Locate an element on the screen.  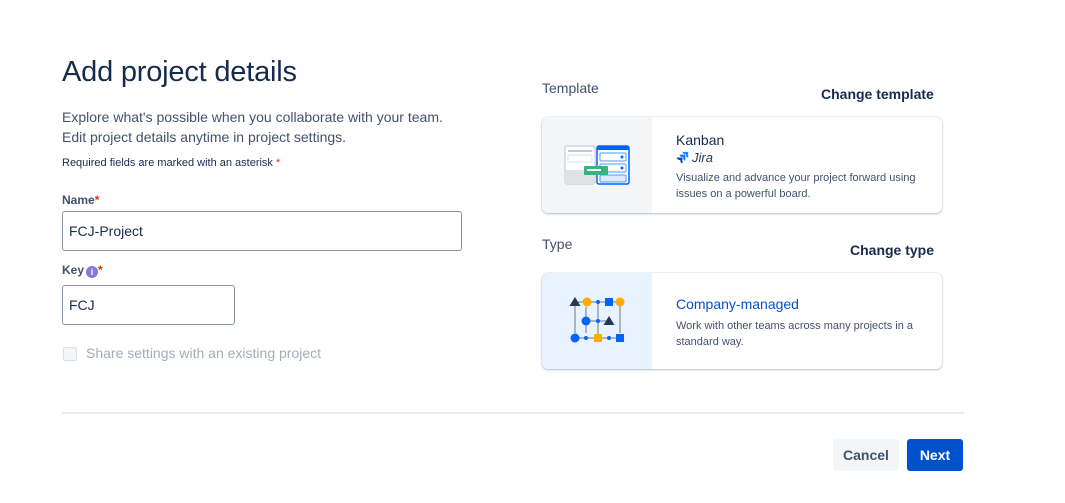
kanban-board-icon is located at coordinates (597, 165).